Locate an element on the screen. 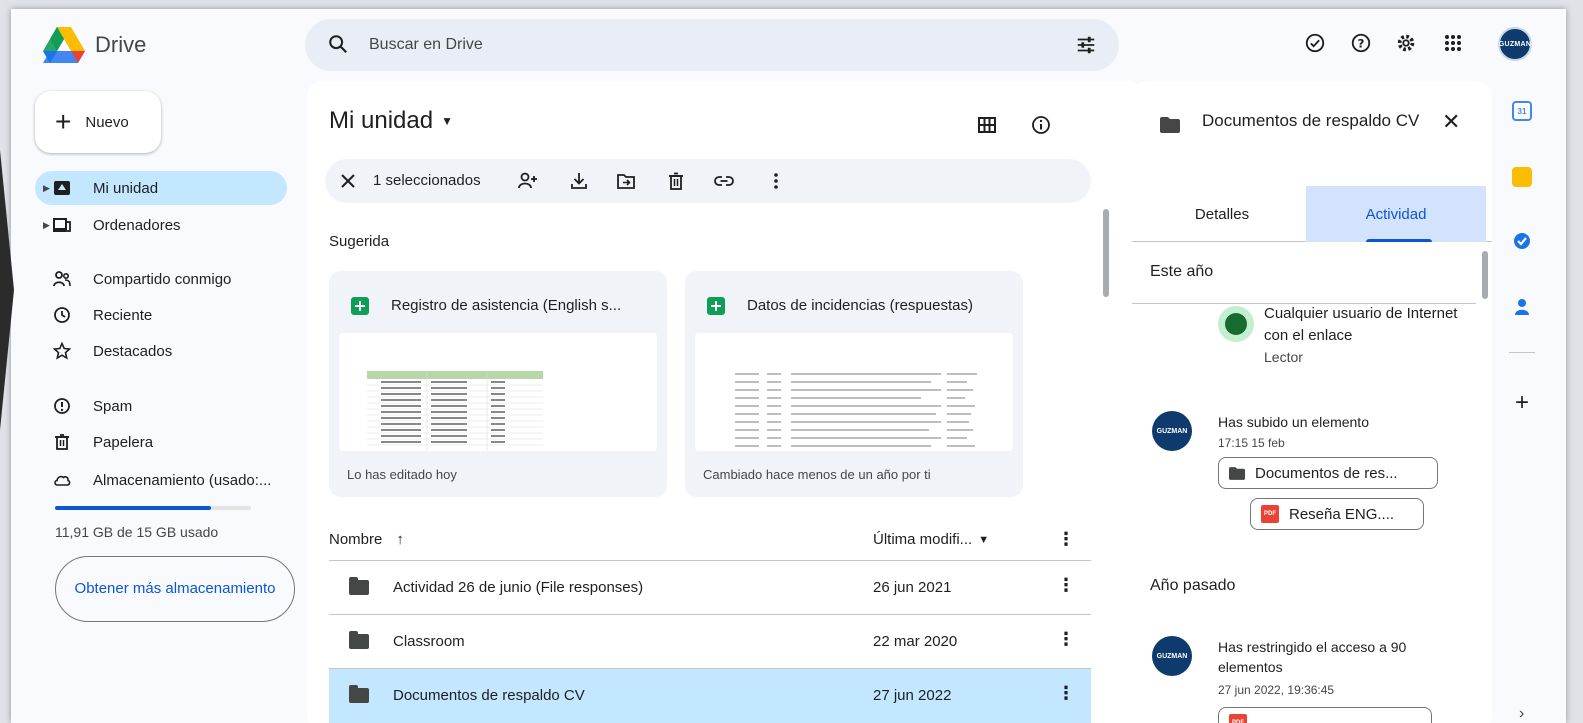 The width and height of the screenshot is (1583, 723). card-subtitle: Lo has editado hoy is located at coordinates (402, 474).